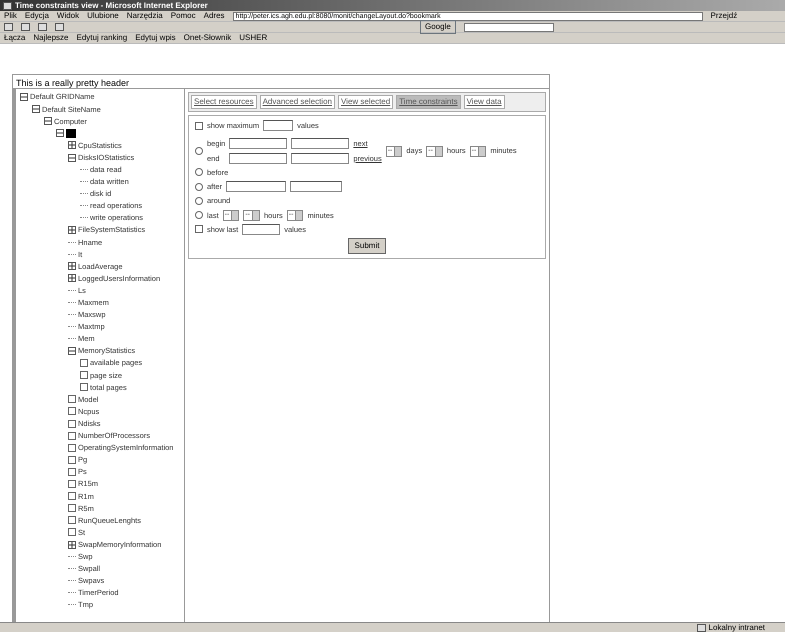 The width and height of the screenshot is (785, 632). I want to click on address-label: Adres, so click(214, 16).